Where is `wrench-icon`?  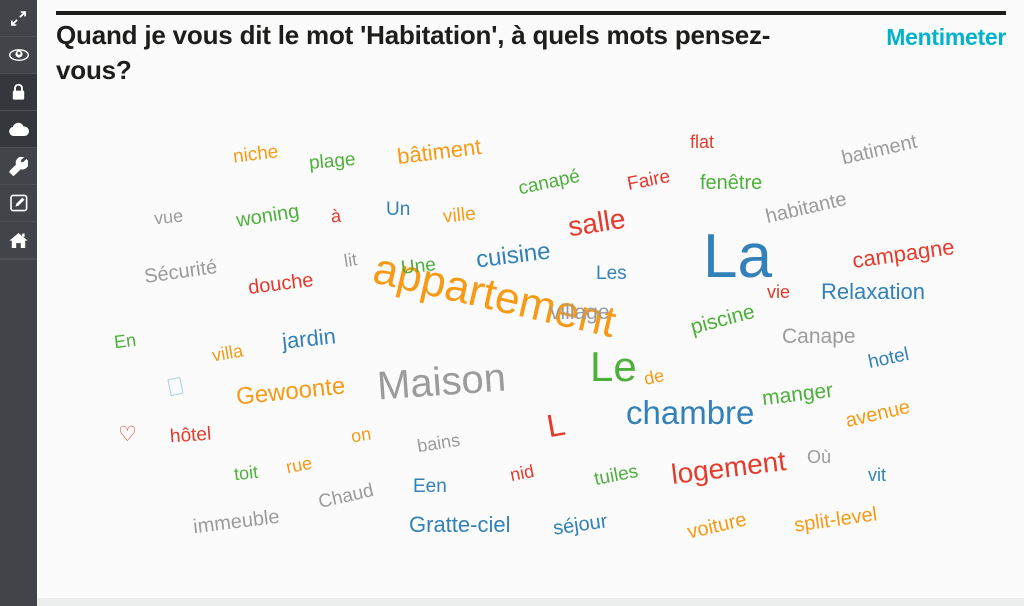 wrench-icon is located at coordinates (18, 166).